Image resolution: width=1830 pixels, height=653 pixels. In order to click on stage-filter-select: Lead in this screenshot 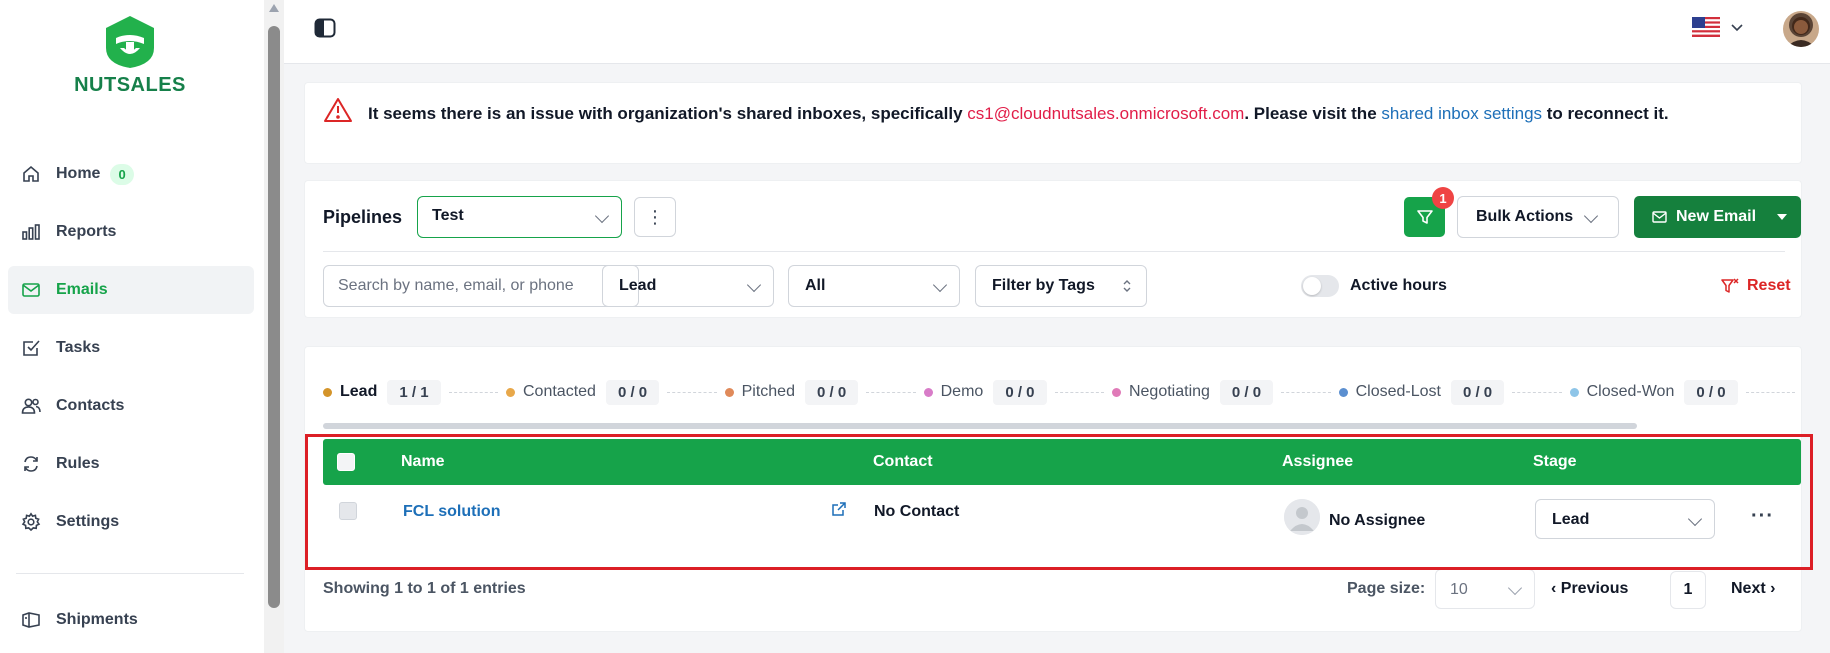, I will do `click(688, 286)`.